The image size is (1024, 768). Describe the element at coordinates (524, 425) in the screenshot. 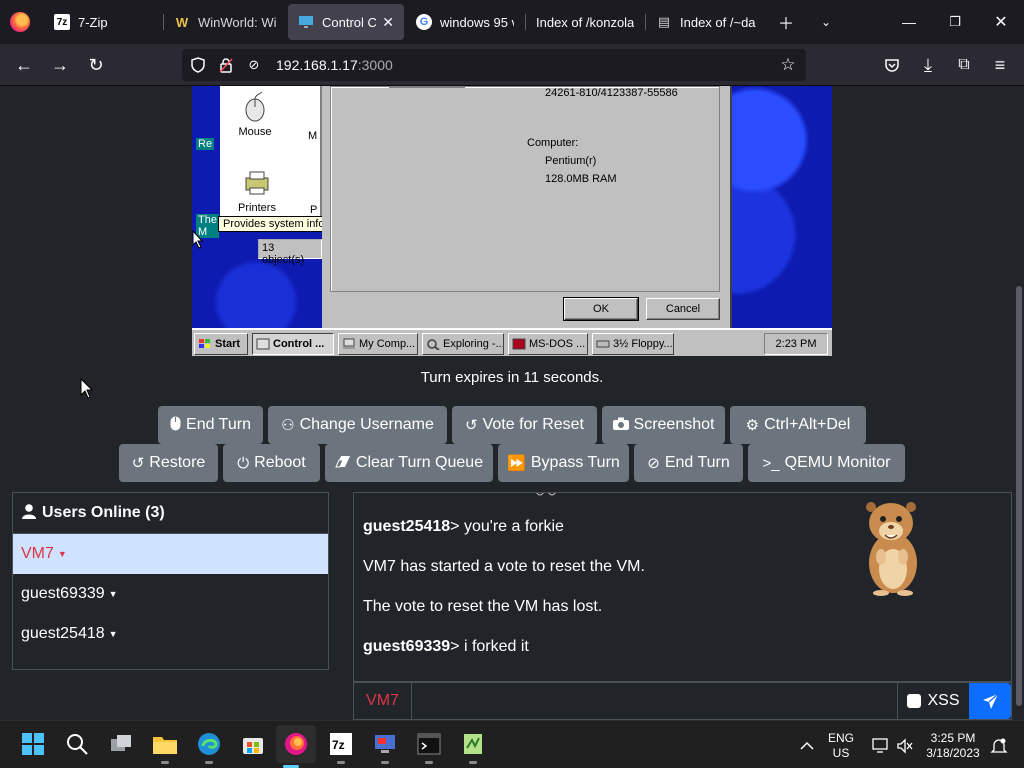

I see `vote-reset-button: ↺ Vote for Reset` at that location.